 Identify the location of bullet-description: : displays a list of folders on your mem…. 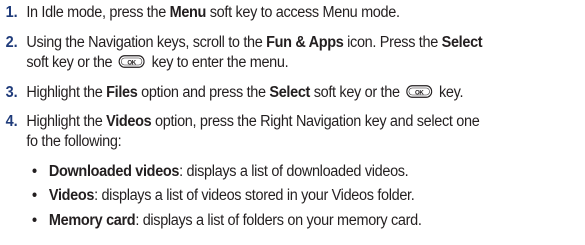
(278, 220).